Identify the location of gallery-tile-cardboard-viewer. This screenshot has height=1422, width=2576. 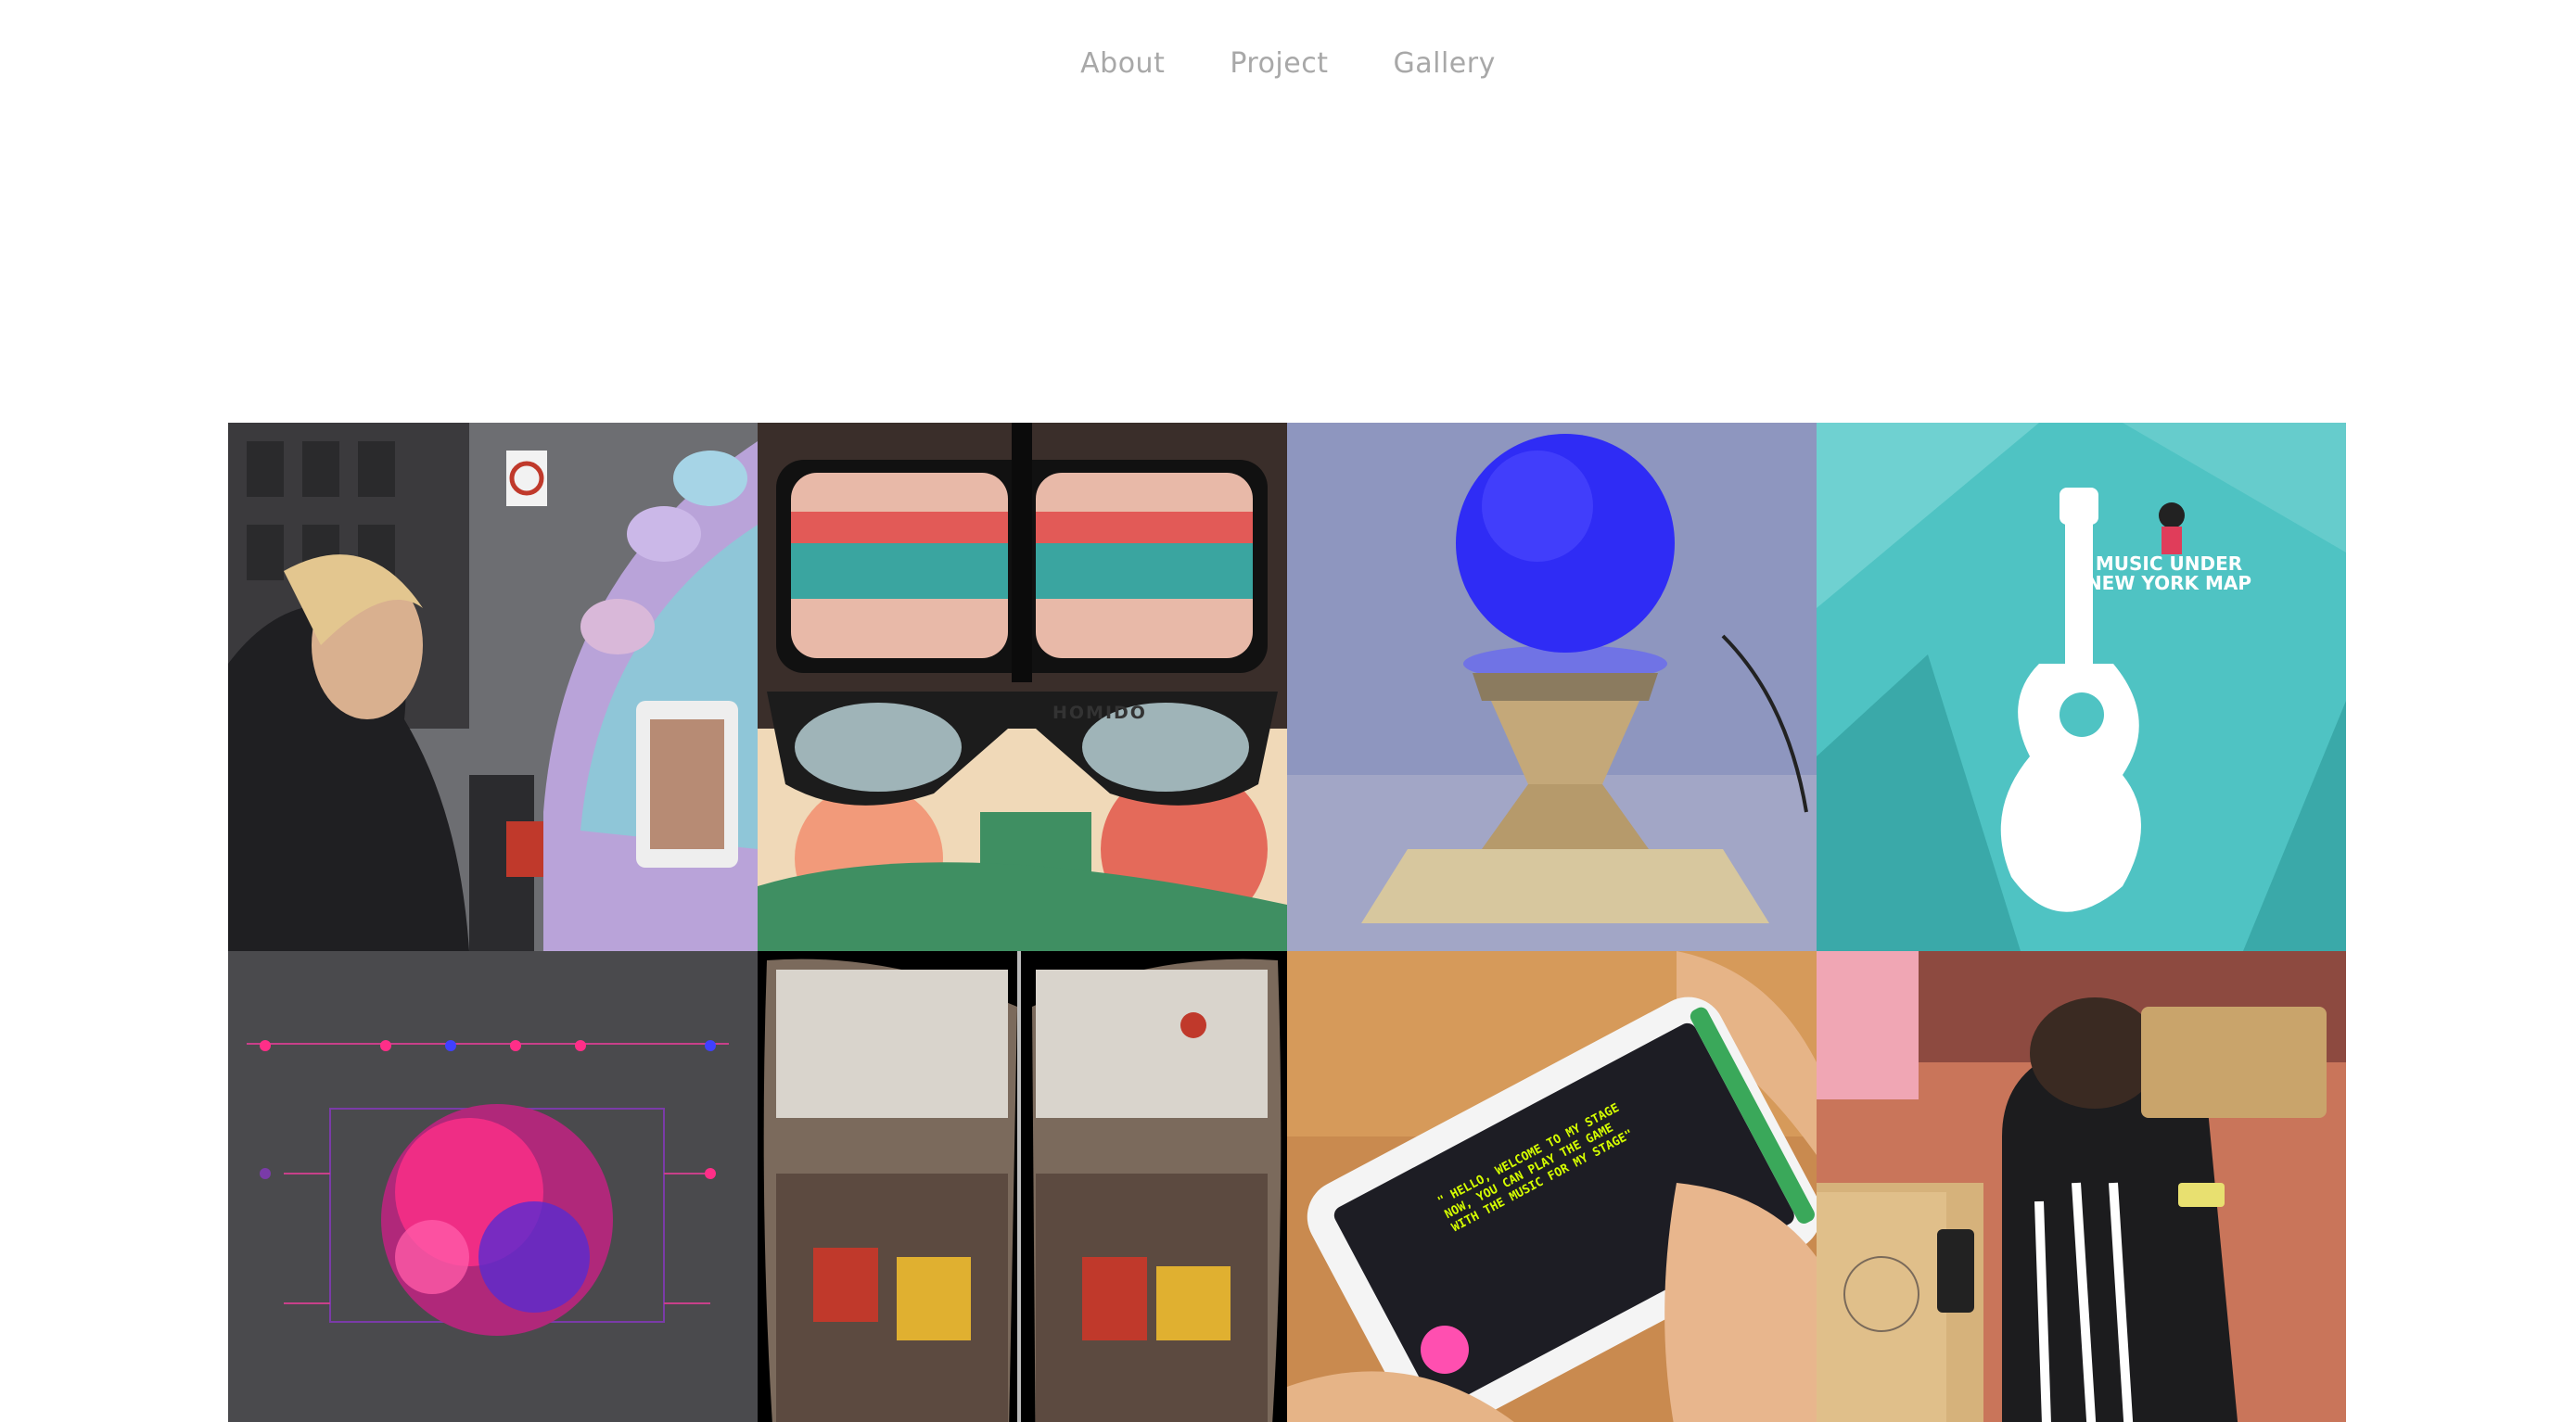
(2082, 1186).